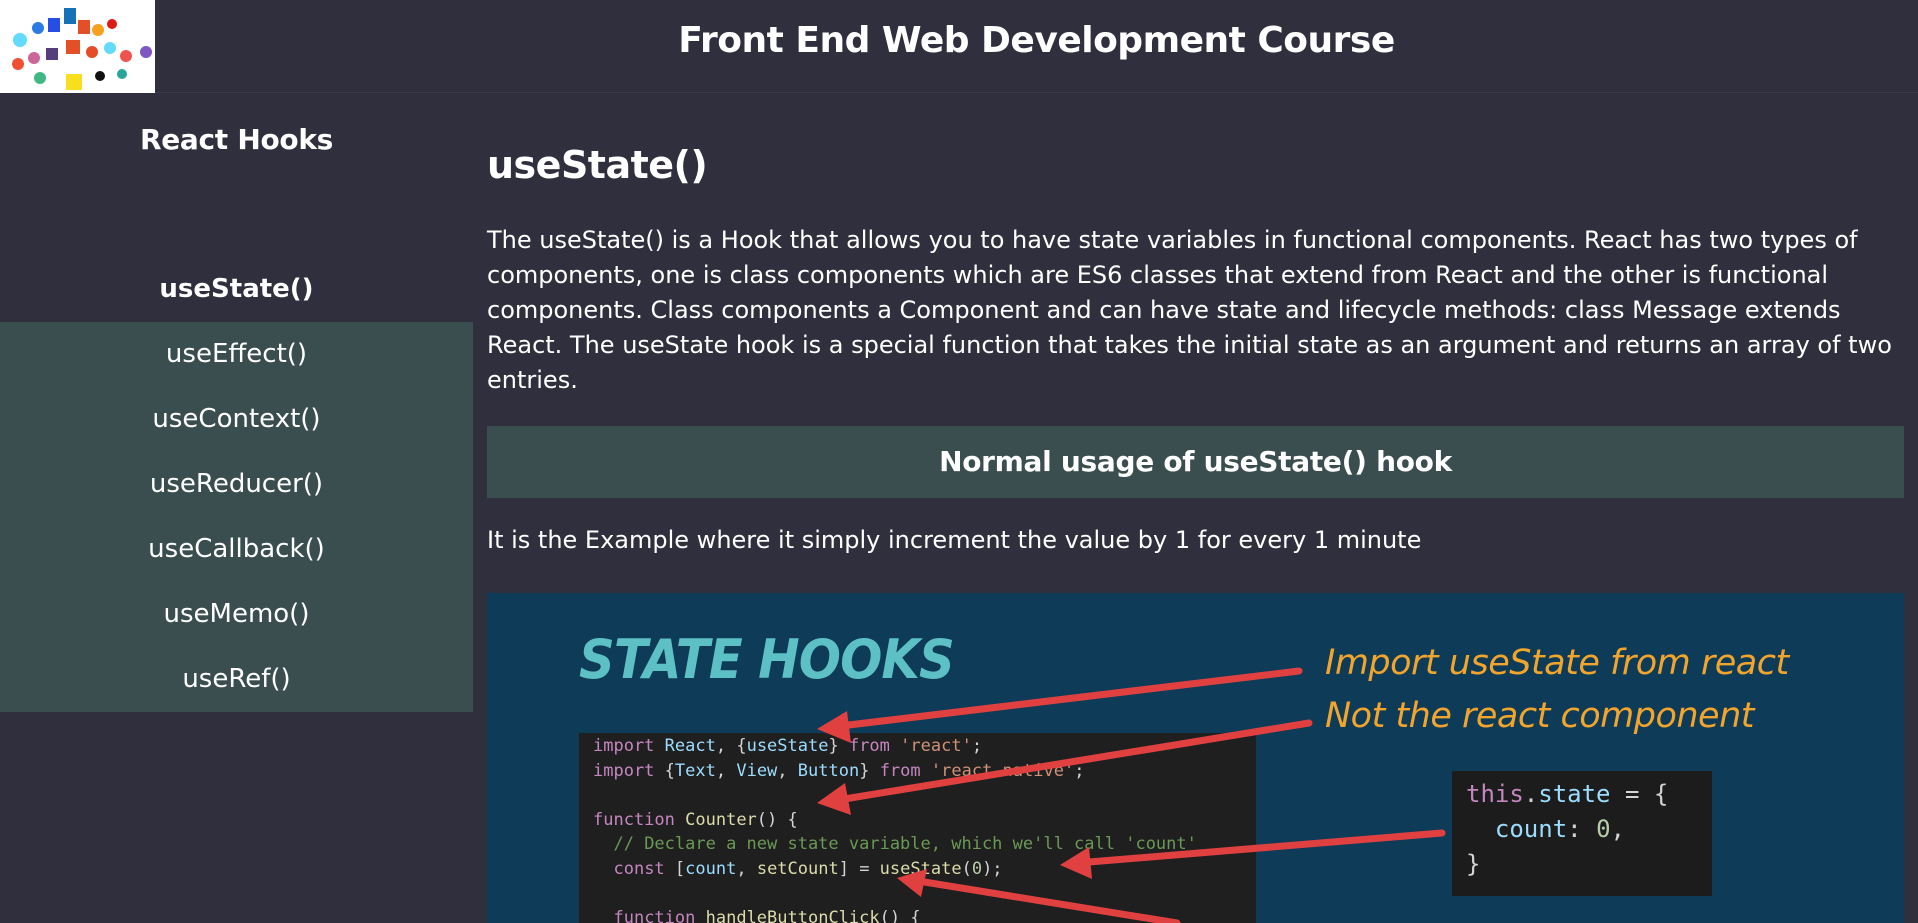 This screenshot has height=923, width=1918. What do you see at coordinates (236, 139) in the screenshot?
I see `sidebar-heading: React Hooks` at bounding box center [236, 139].